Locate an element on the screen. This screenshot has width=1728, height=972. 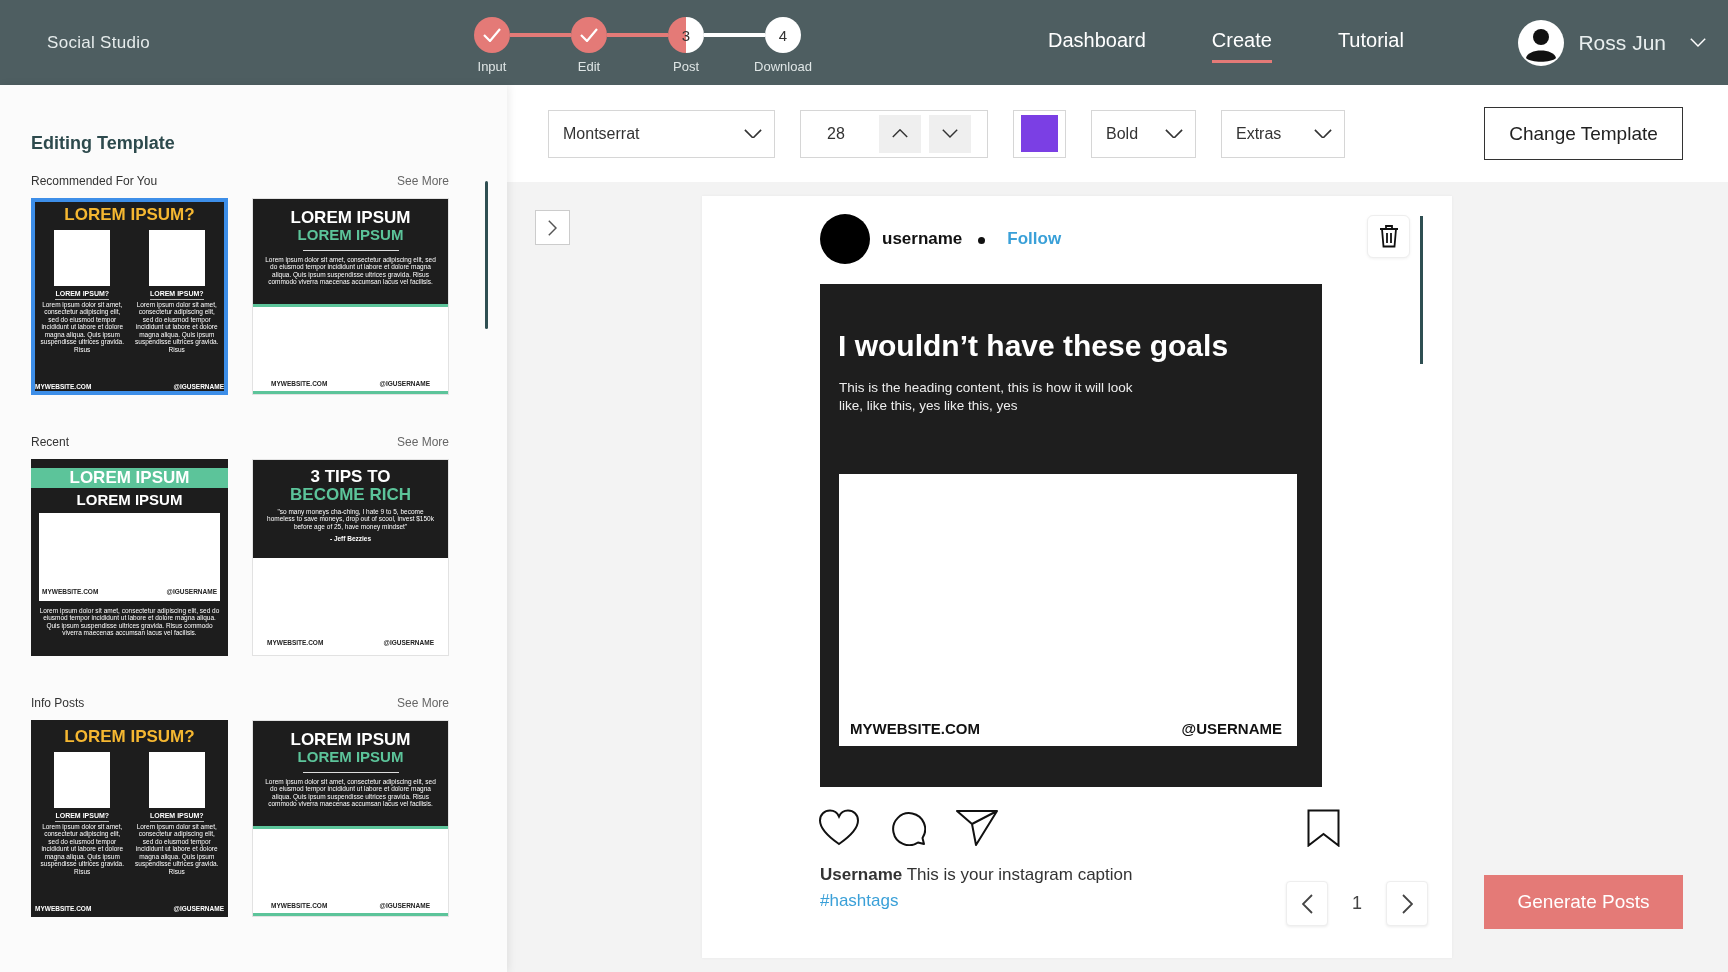
page-number: 1 is located at coordinates (1357, 903).